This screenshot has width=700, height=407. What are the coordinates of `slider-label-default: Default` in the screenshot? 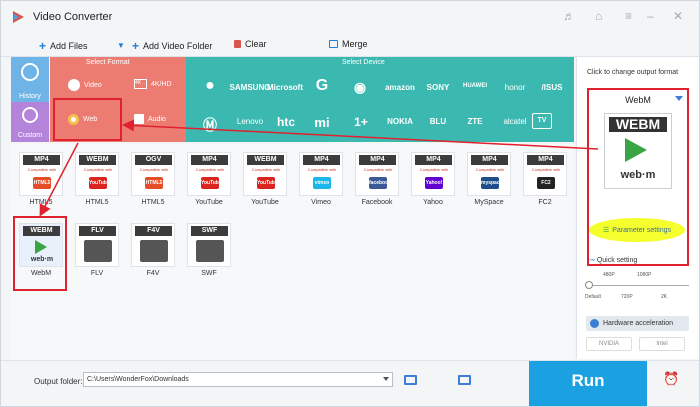 It's located at (593, 297).